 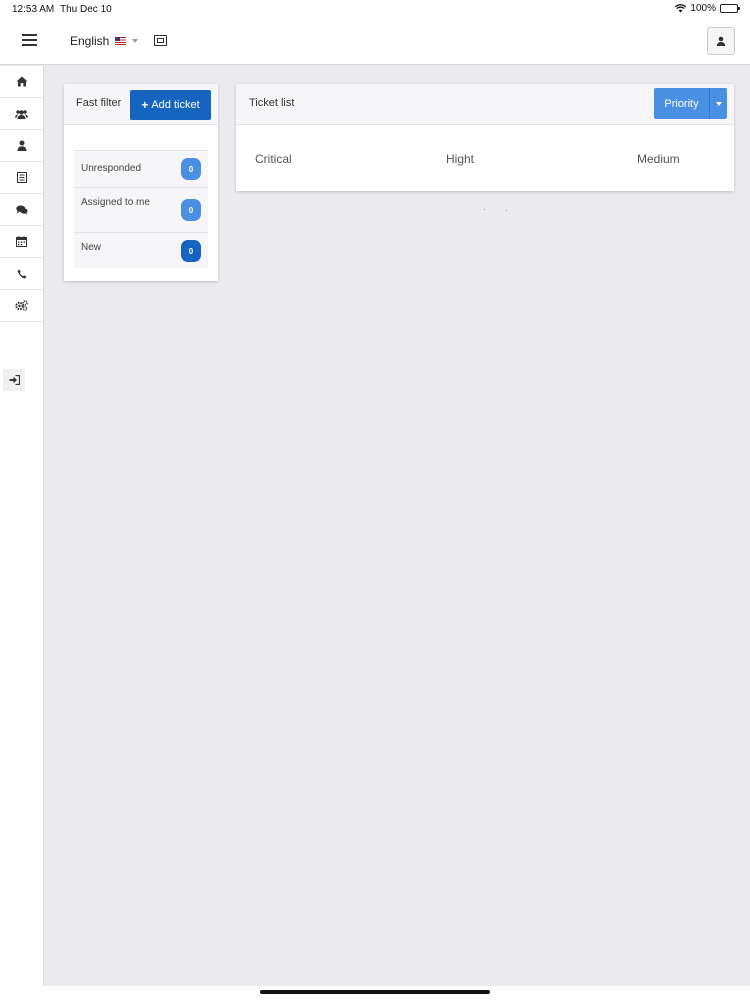 I want to click on priority-toggle-button, so click(x=718, y=103).